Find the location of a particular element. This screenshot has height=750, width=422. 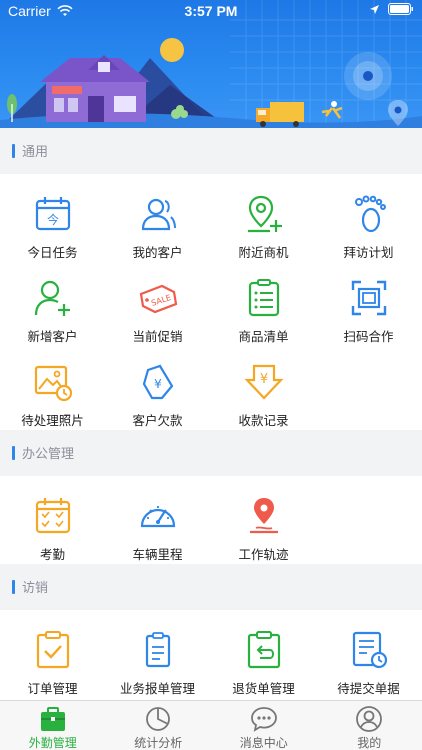

track-pin-icon is located at coordinates (263, 516).